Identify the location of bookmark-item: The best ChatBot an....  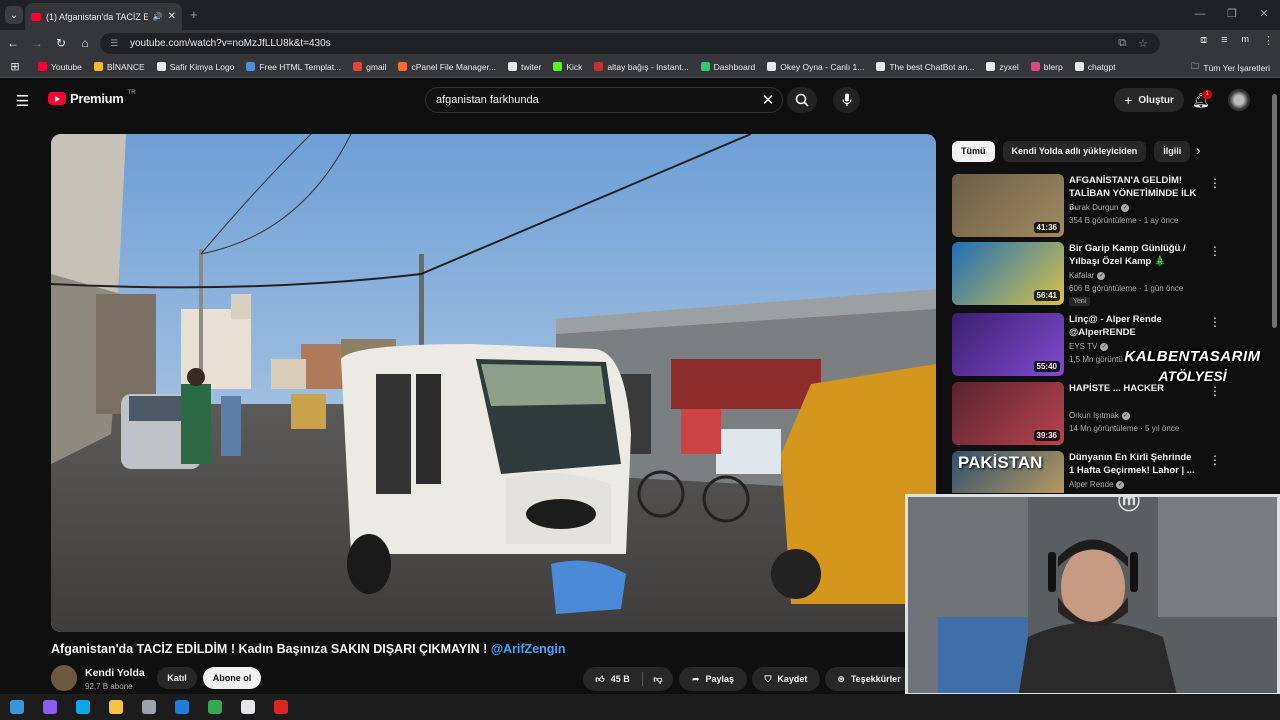
(925, 67).